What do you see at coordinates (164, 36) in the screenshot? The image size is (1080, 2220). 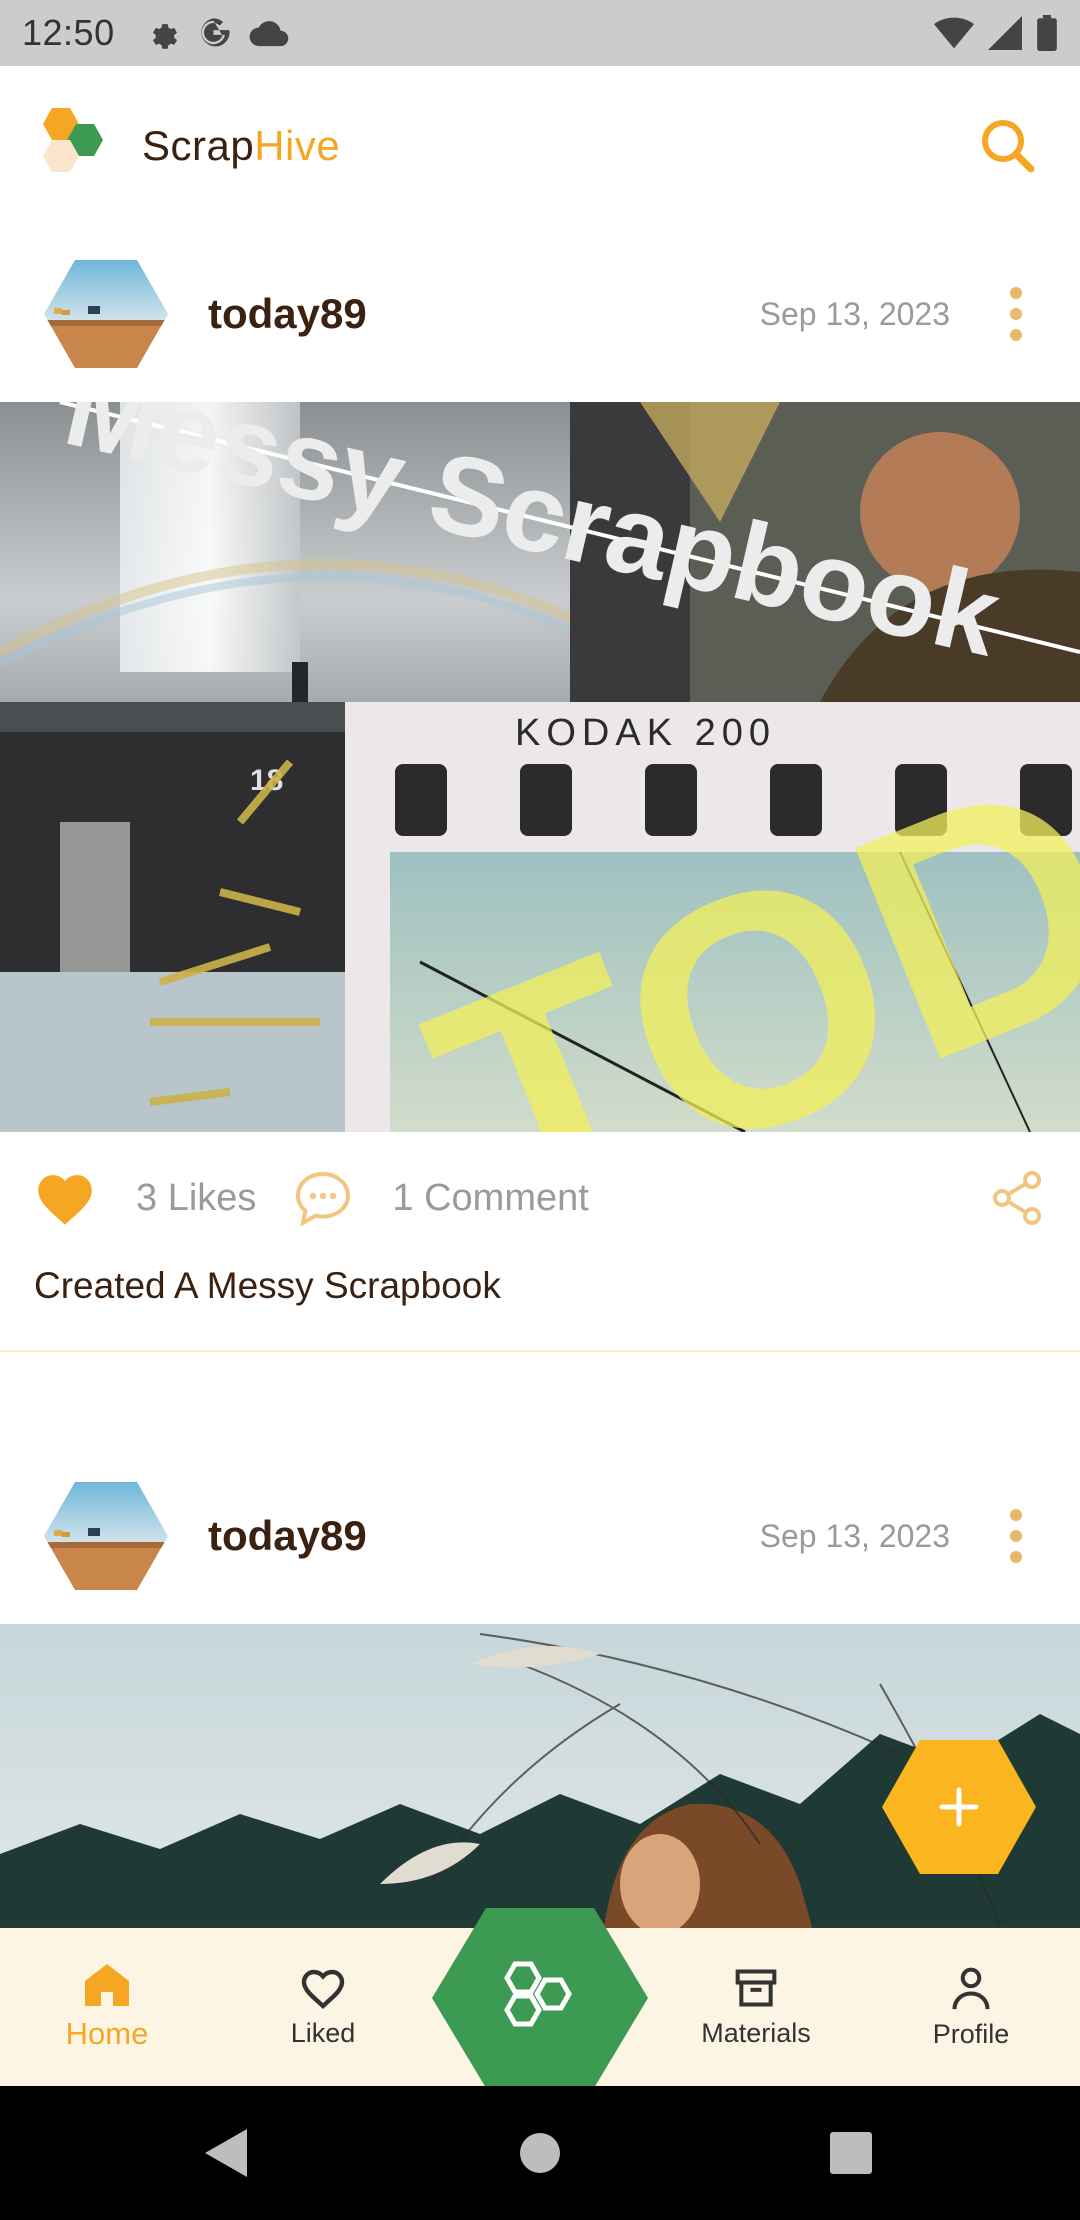 I see `settings-icon` at bounding box center [164, 36].